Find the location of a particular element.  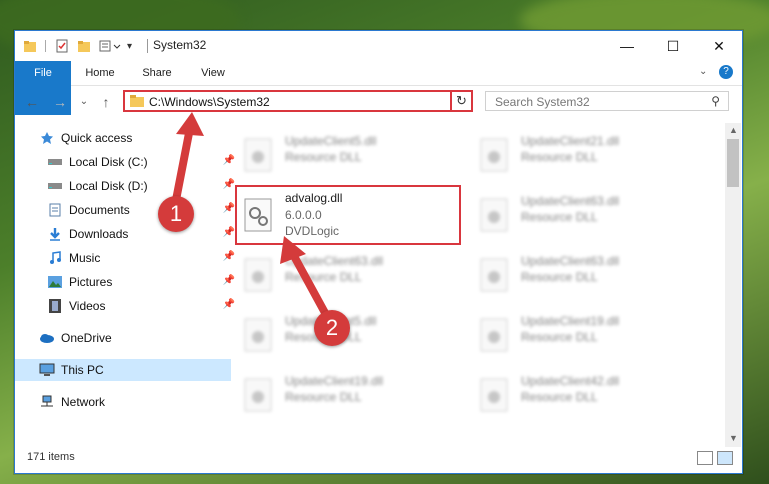

annotation-arrows is located at coordinates (253, 219).